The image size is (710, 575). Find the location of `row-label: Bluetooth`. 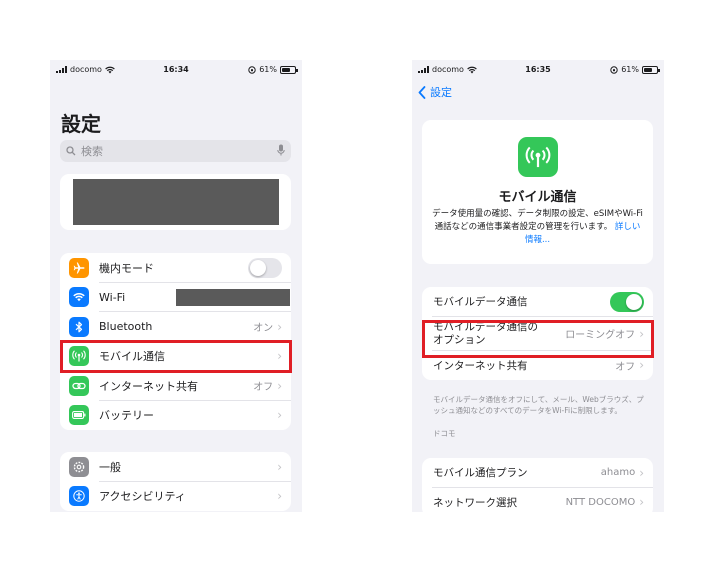

row-label: Bluetooth is located at coordinates (126, 327).